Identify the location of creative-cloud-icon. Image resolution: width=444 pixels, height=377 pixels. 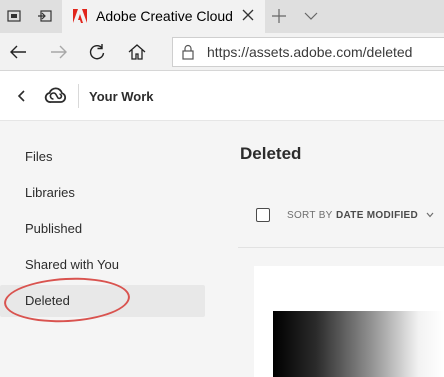
(56, 95).